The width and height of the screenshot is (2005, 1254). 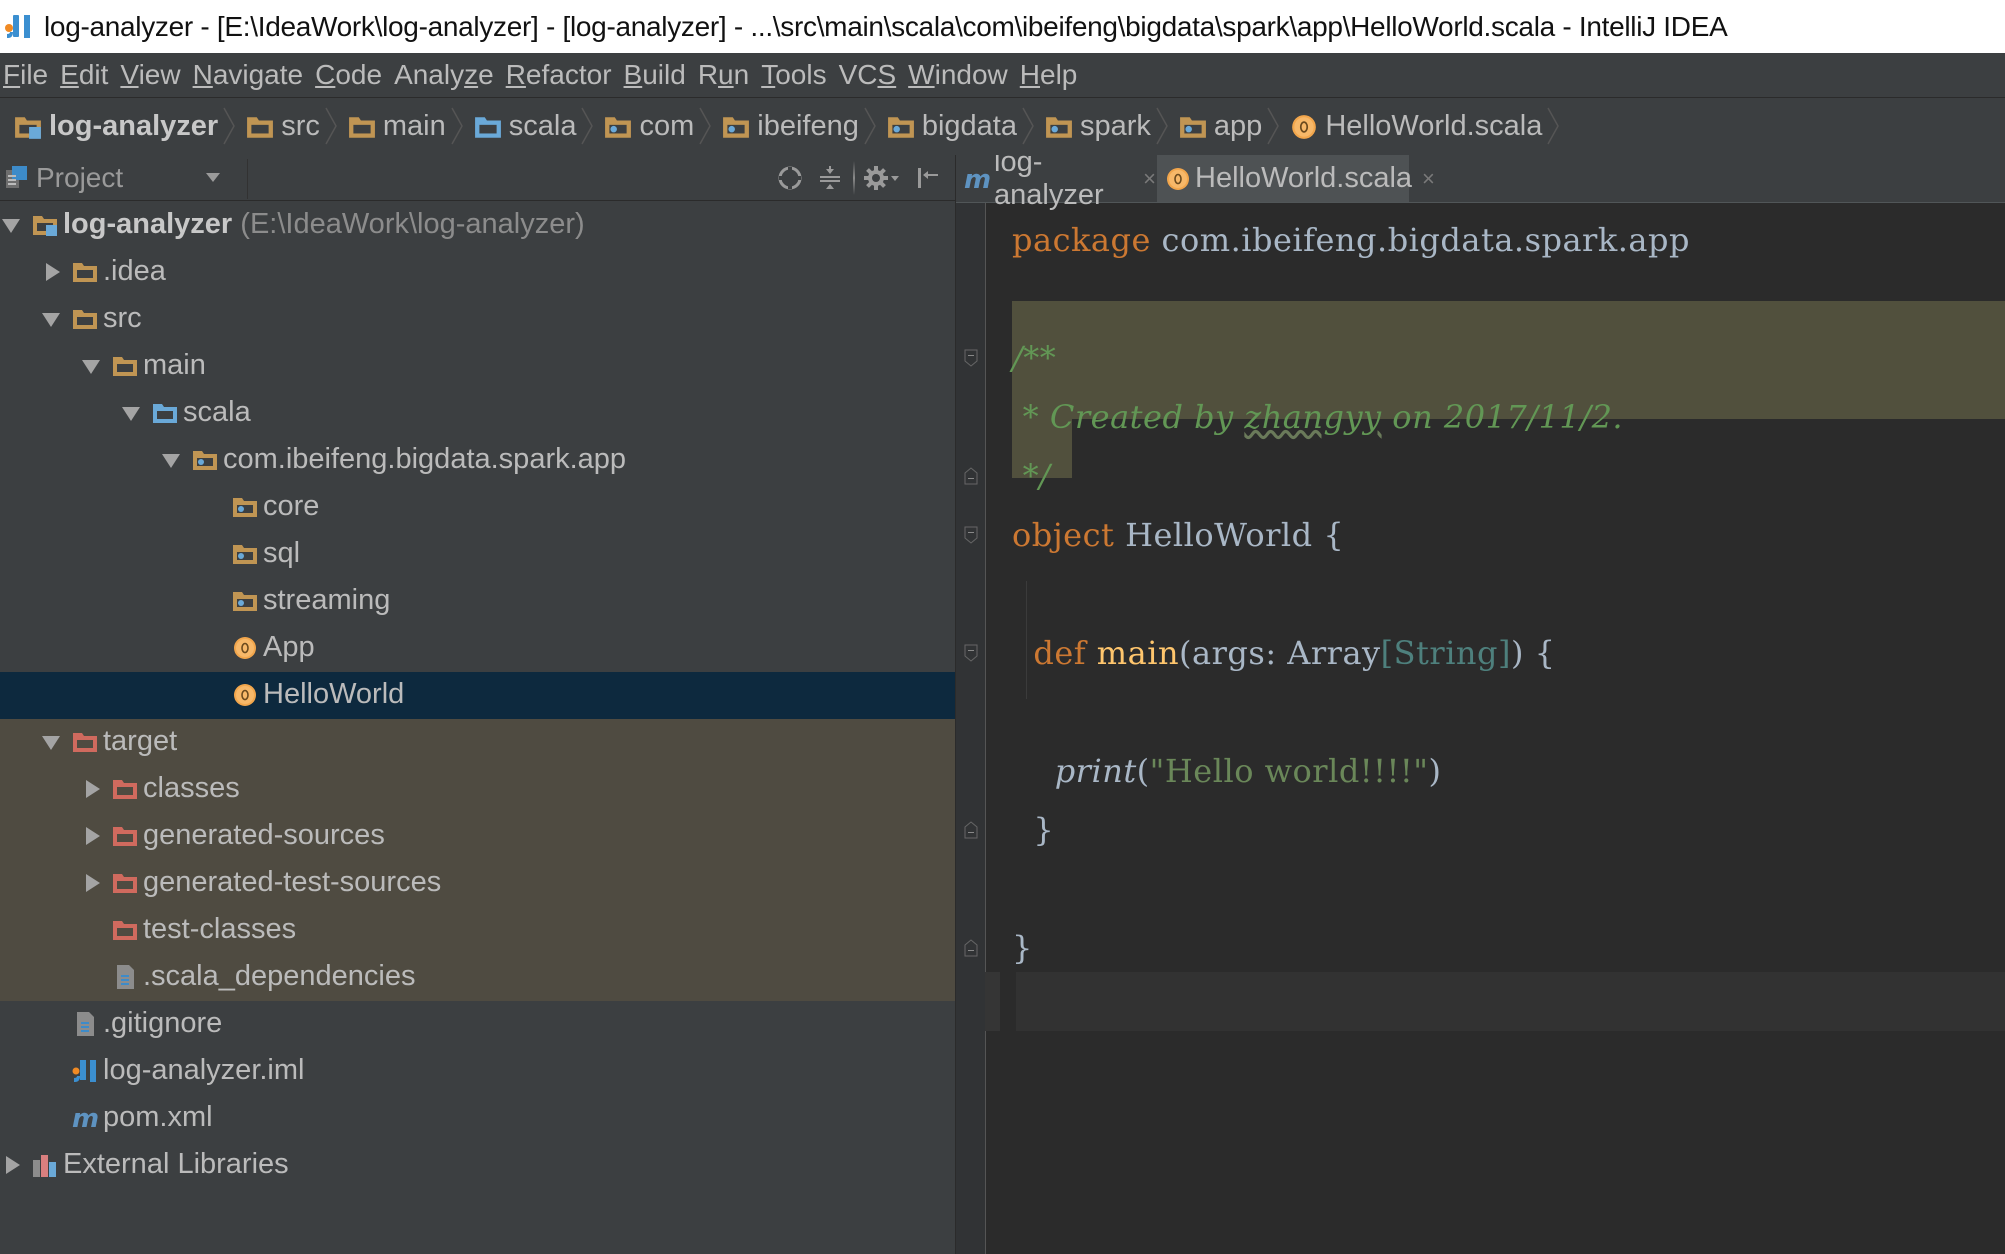 I want to click on tree-item-main: main, so click(x=477, y=366).